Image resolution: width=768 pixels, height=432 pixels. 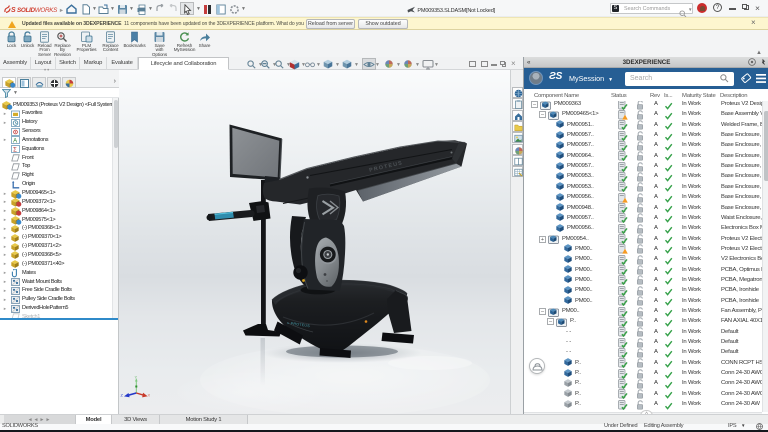 I want to click on svg-text: X, so click(x=149, y=395).